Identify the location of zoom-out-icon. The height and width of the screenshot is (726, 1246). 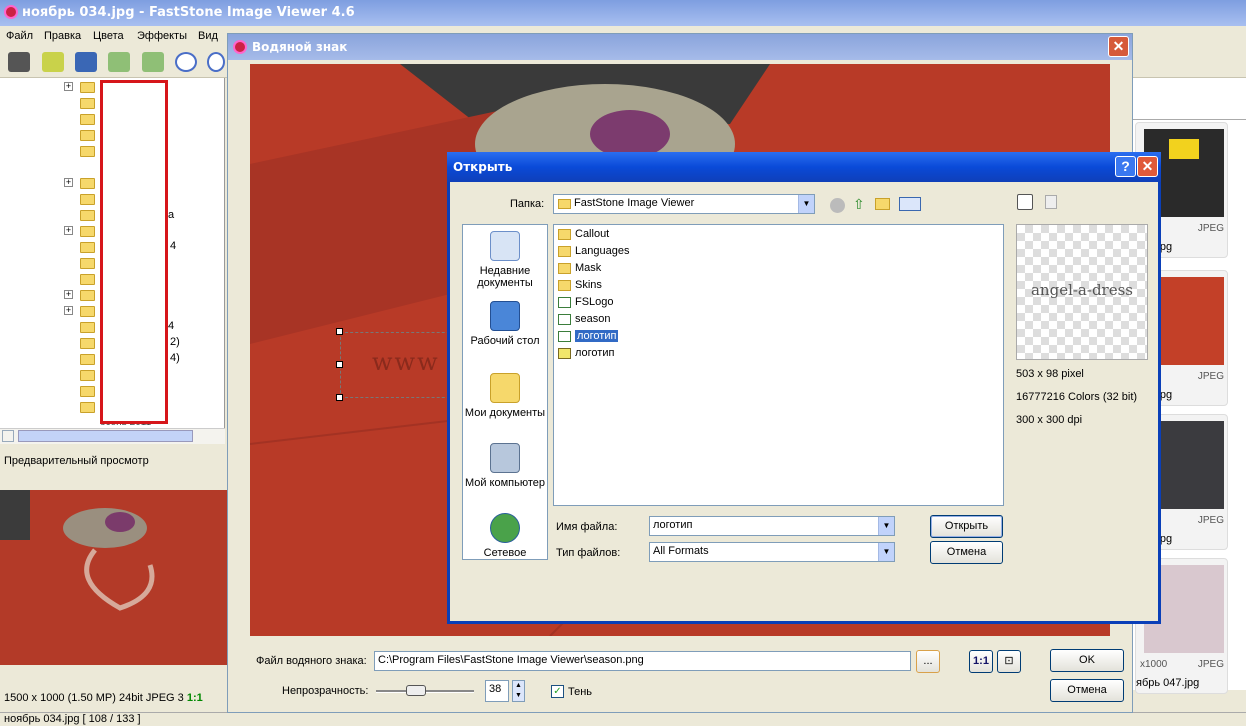
(216, 62).